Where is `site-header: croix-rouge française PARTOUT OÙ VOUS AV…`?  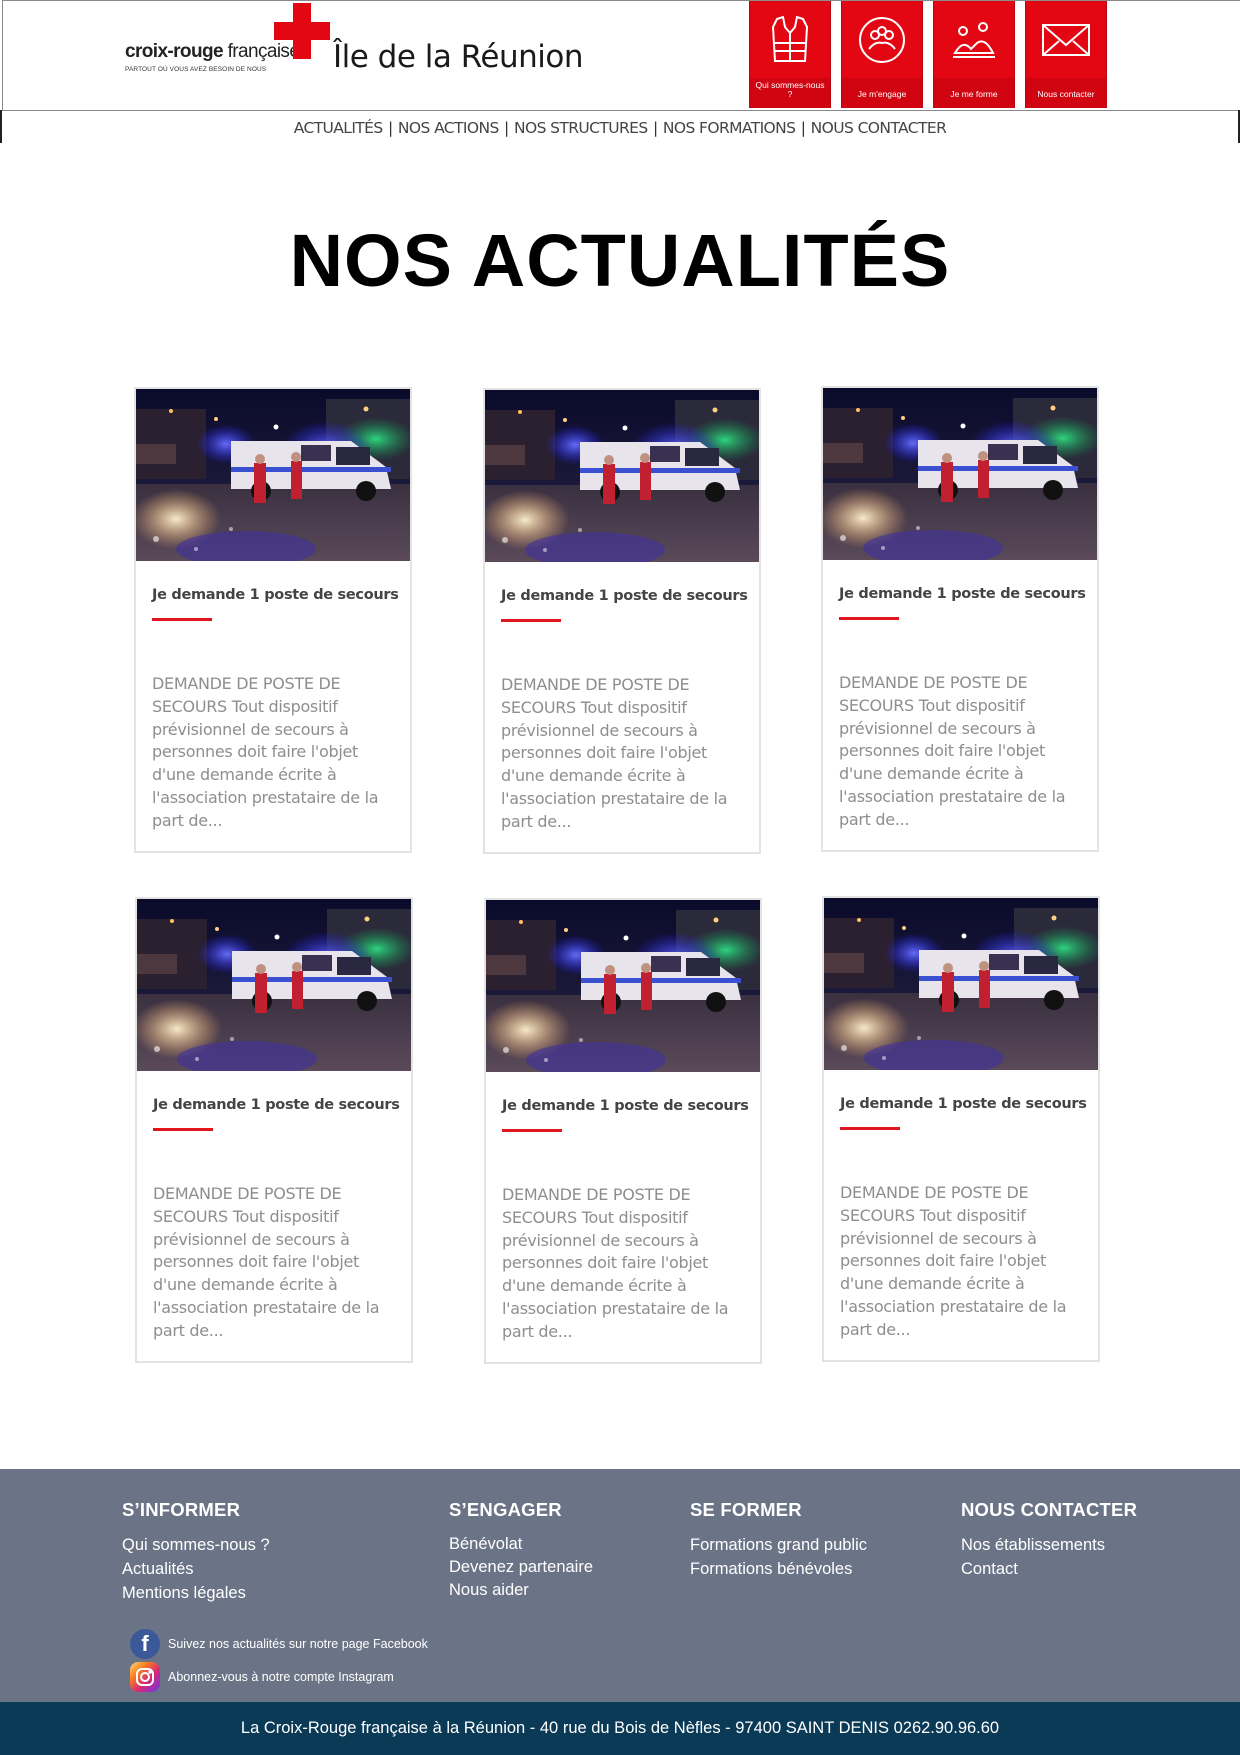
site-header: croix-rouge française PARTOUT OÙ VOUS AV… is located at coordinates (621, 55).